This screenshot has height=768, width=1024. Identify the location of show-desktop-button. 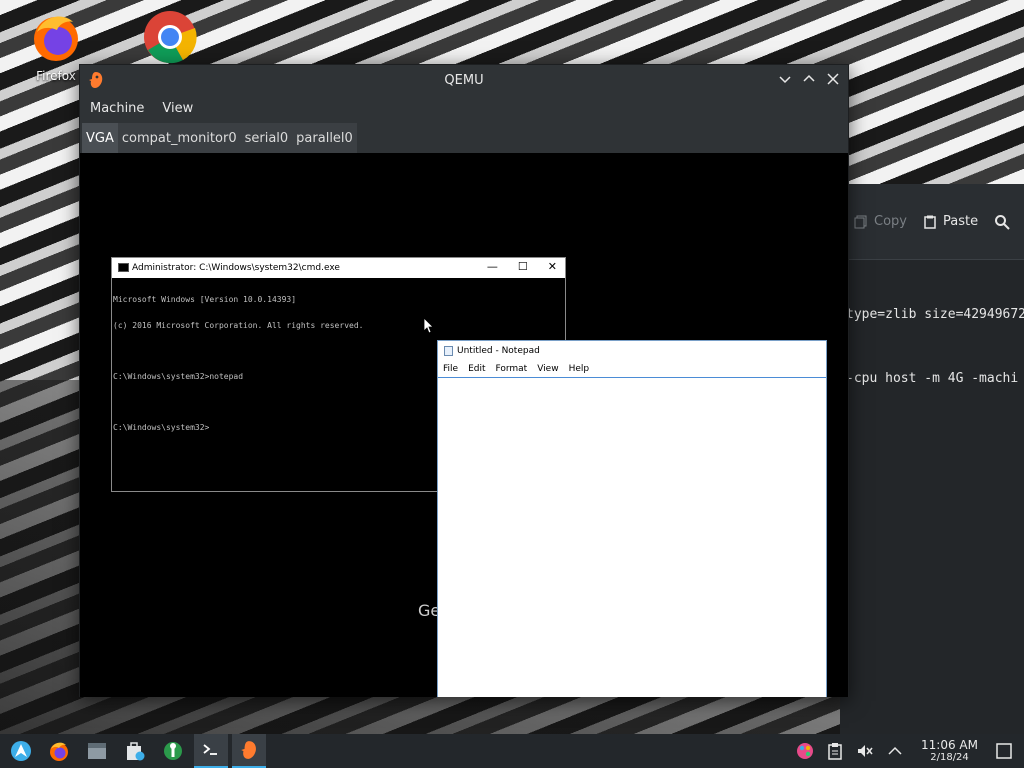
(1004, 751).